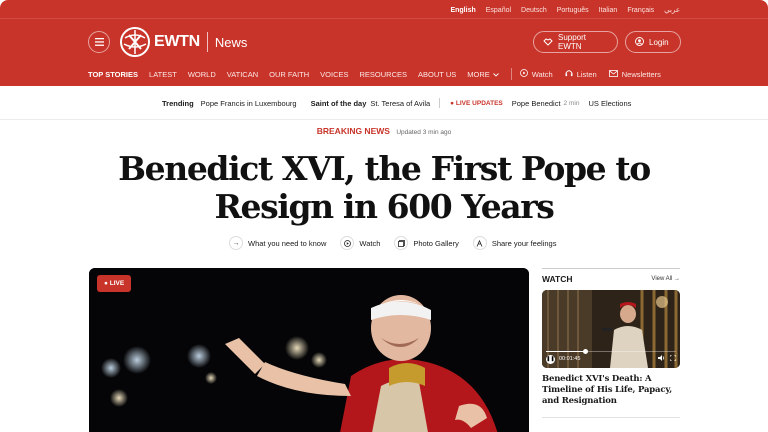 The width and height of the screenshot is (768, 432). Describe the element at coordinates (347, 243) in the screenshot. I see `play-icon` at that location.